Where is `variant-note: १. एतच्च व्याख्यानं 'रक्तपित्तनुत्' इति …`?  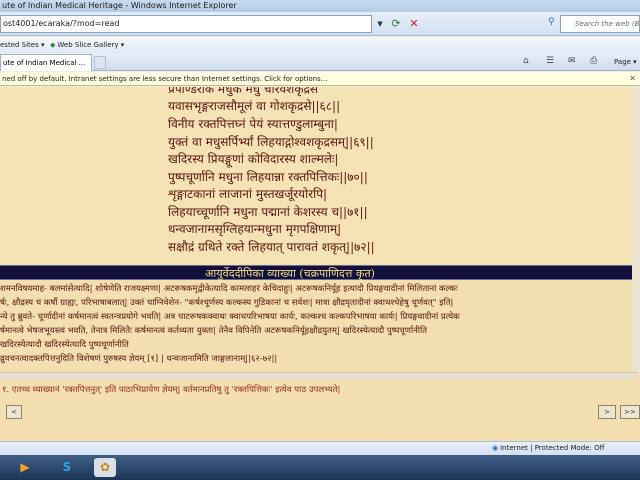 variant-note: १. एतच्च व्याख्यानं 'रक्तपित्तनुत्' इति … is located at coordinates (171, 390).